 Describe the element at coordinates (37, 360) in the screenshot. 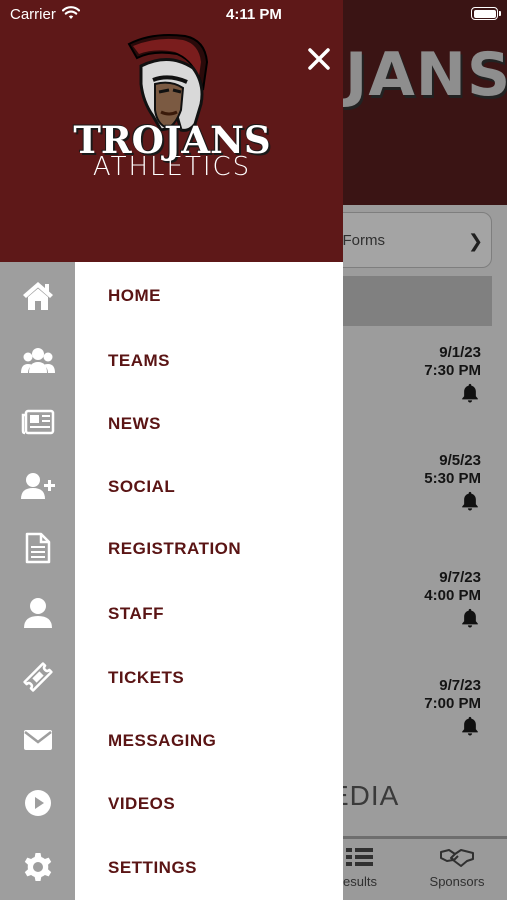

I see `team-icon` at that location.